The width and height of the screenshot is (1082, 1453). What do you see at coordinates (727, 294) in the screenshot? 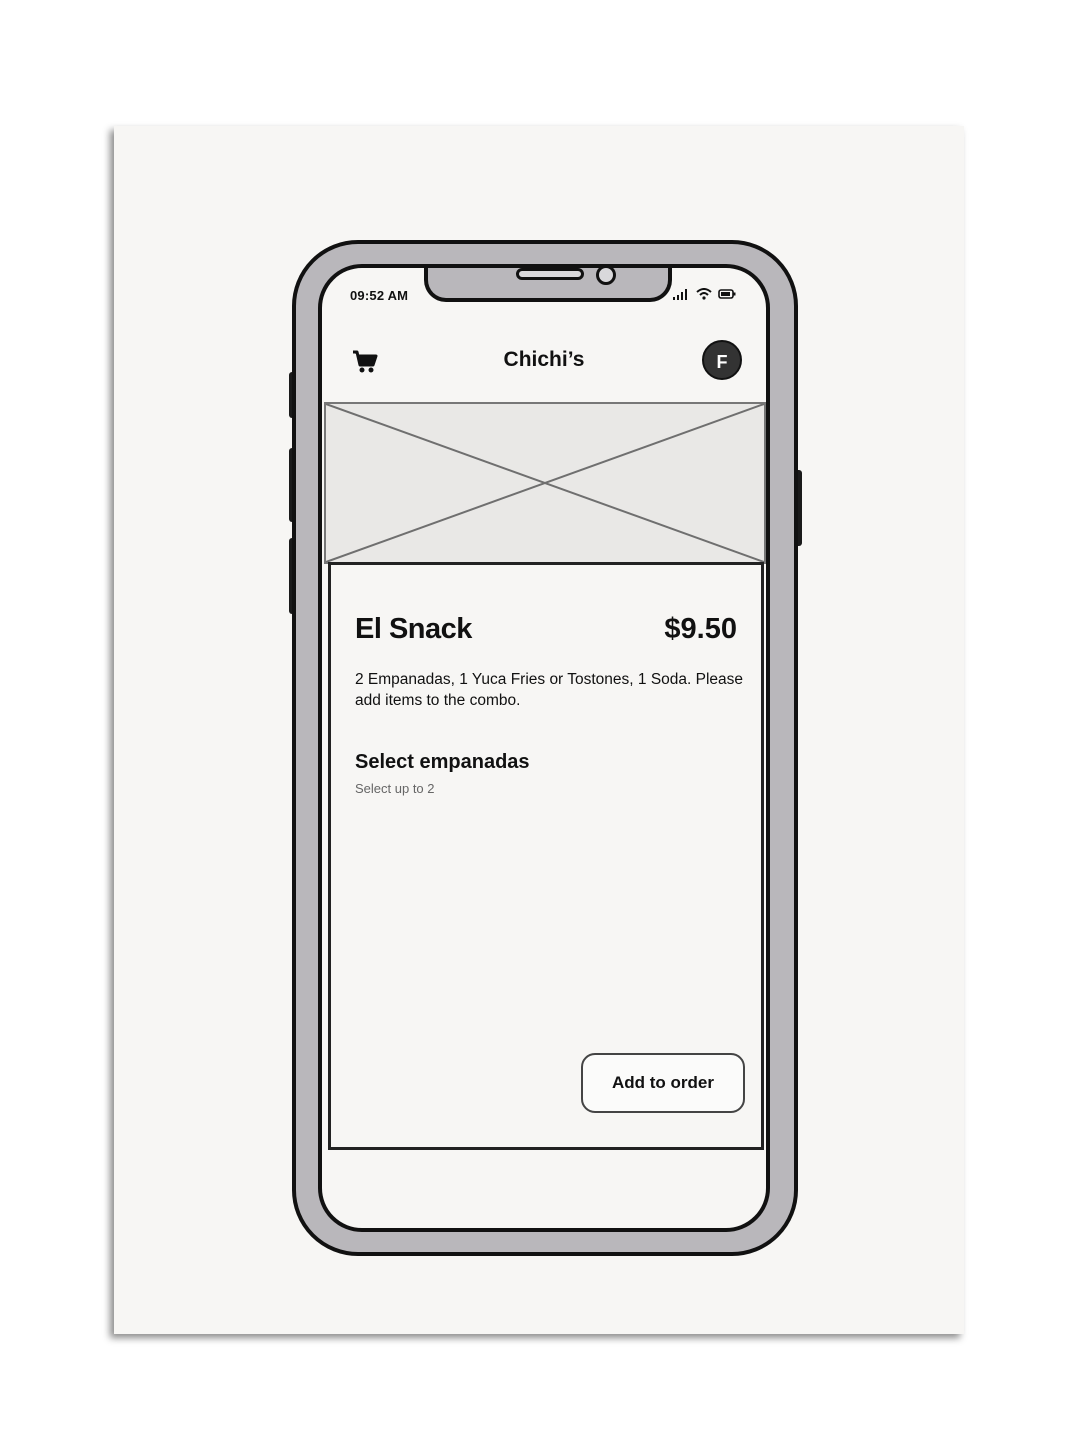
I see `battery-icon` at bounding box center [727, 294].